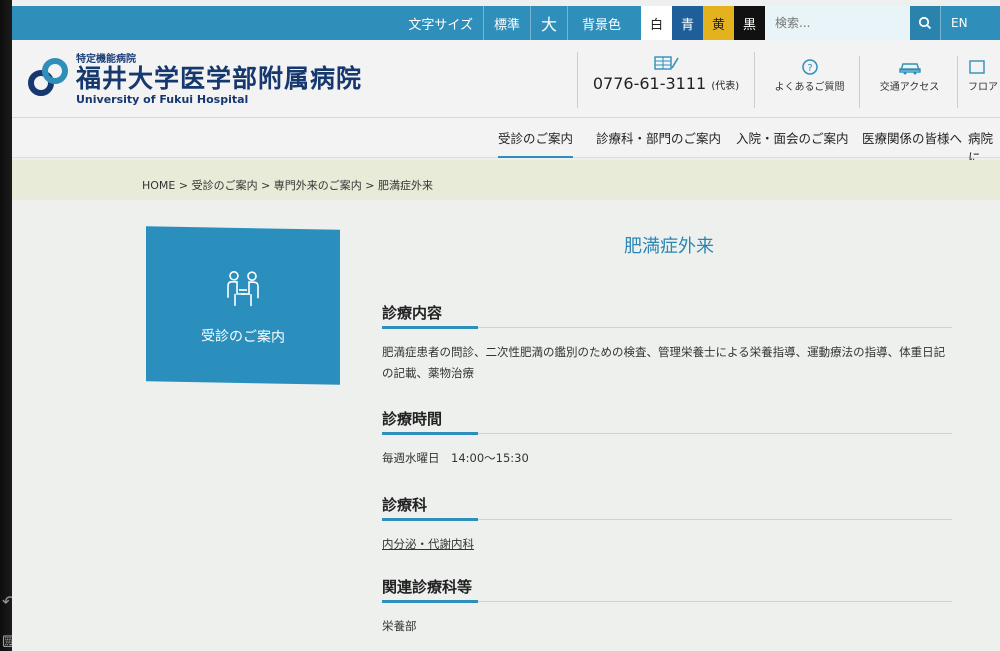 Image resolution: width=1000 pixels, height=651 pixels. What do you see at coordinates (667, 507) in the screenshot?
I see `section-heading: 診療科` at bounding box center [667, 507].